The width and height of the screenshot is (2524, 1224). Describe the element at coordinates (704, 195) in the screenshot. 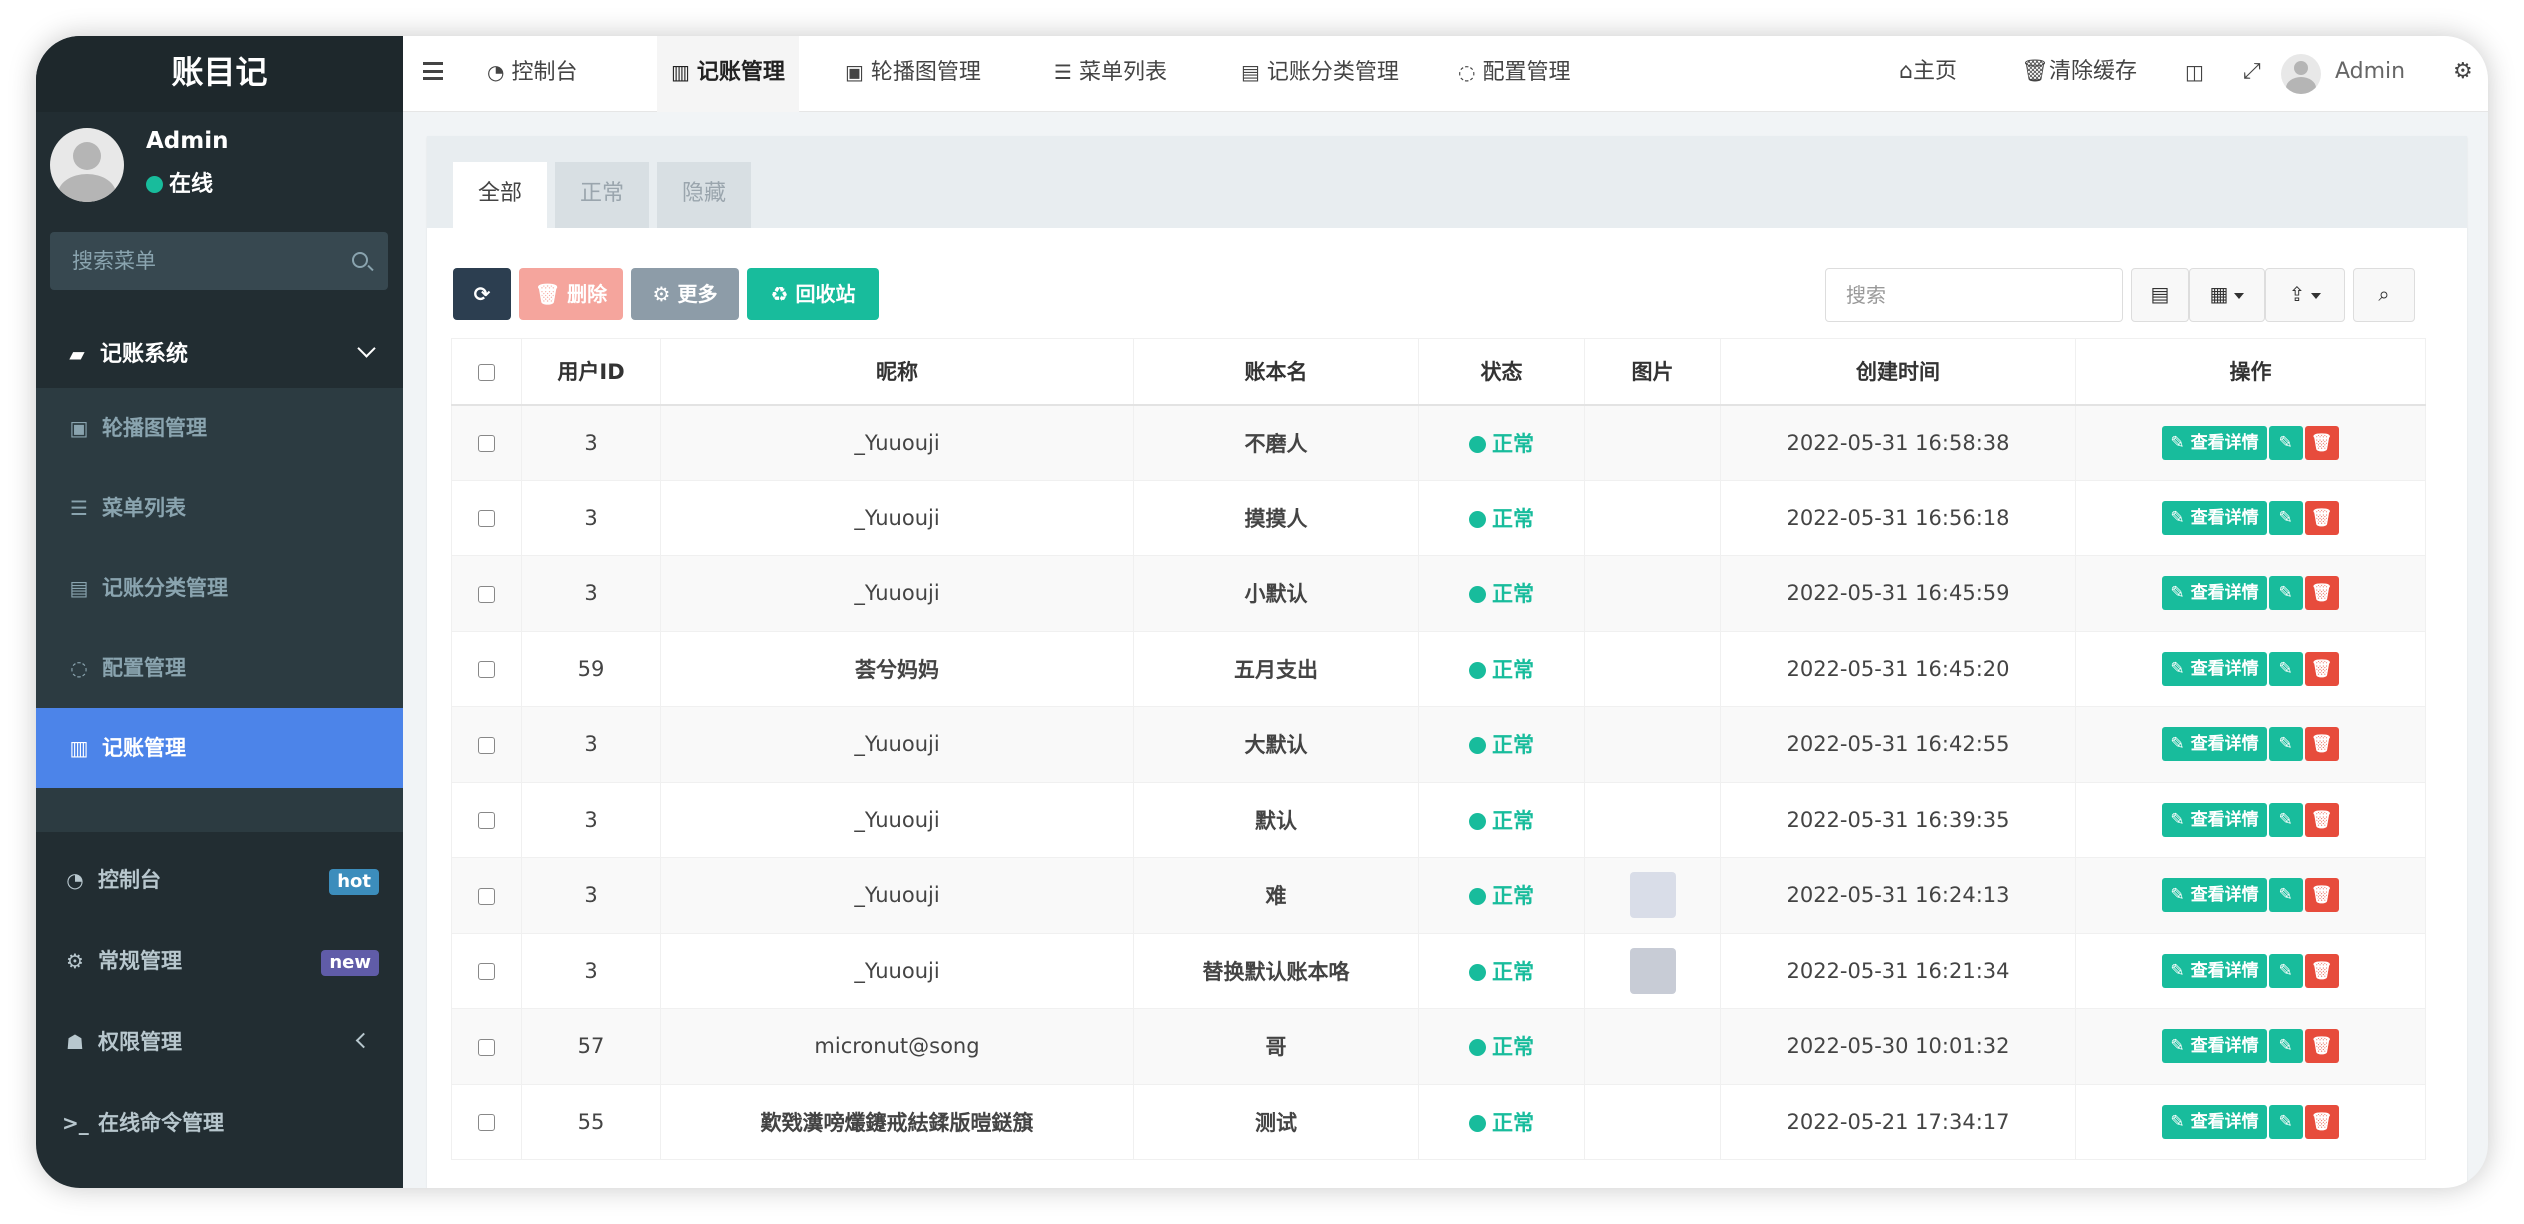

I see `tab-hidden: 隐藏` at that location.